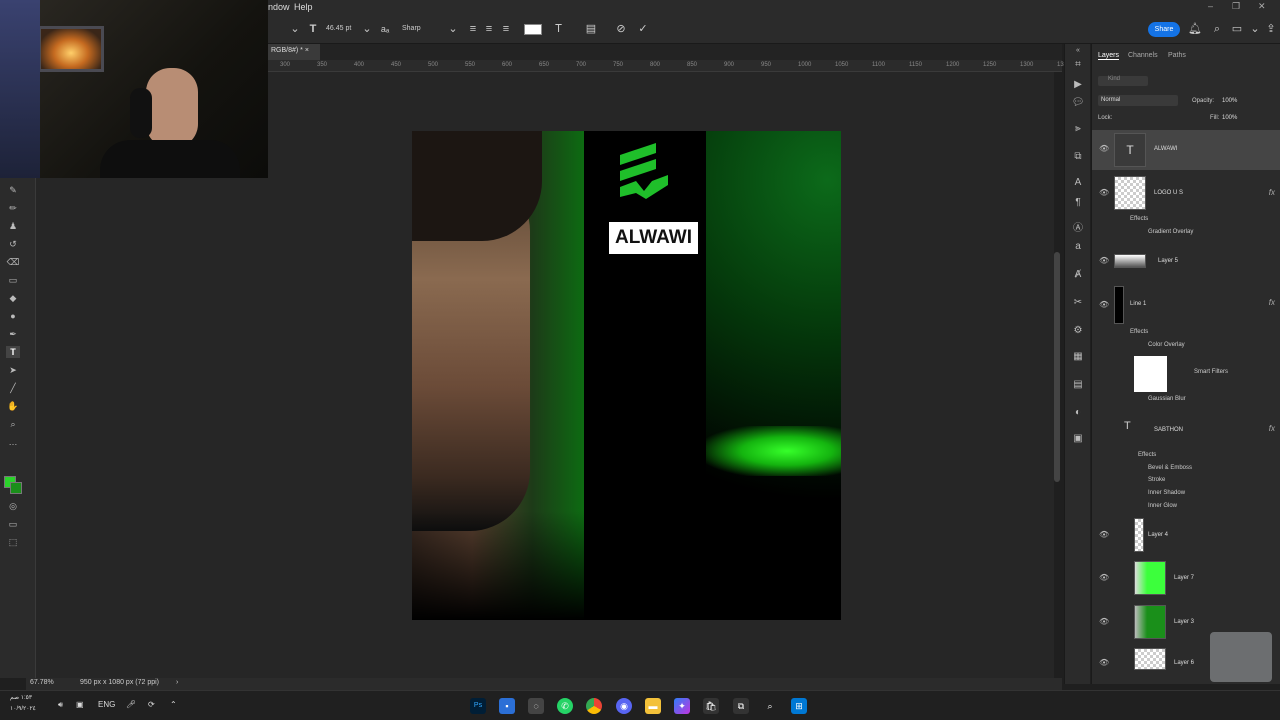  I want to click on text-styles-icon: a, so click(1078, 247).